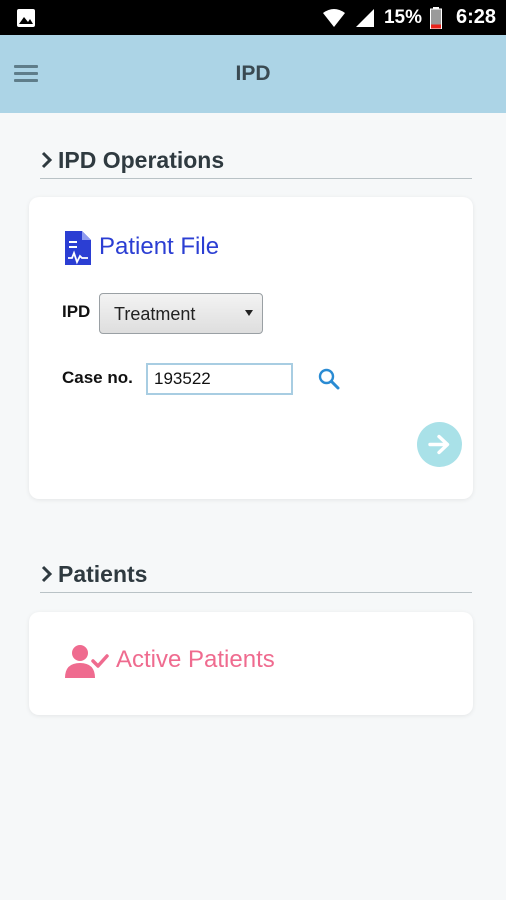  I want to click on ipd-label: IPD, so click(76, 311).